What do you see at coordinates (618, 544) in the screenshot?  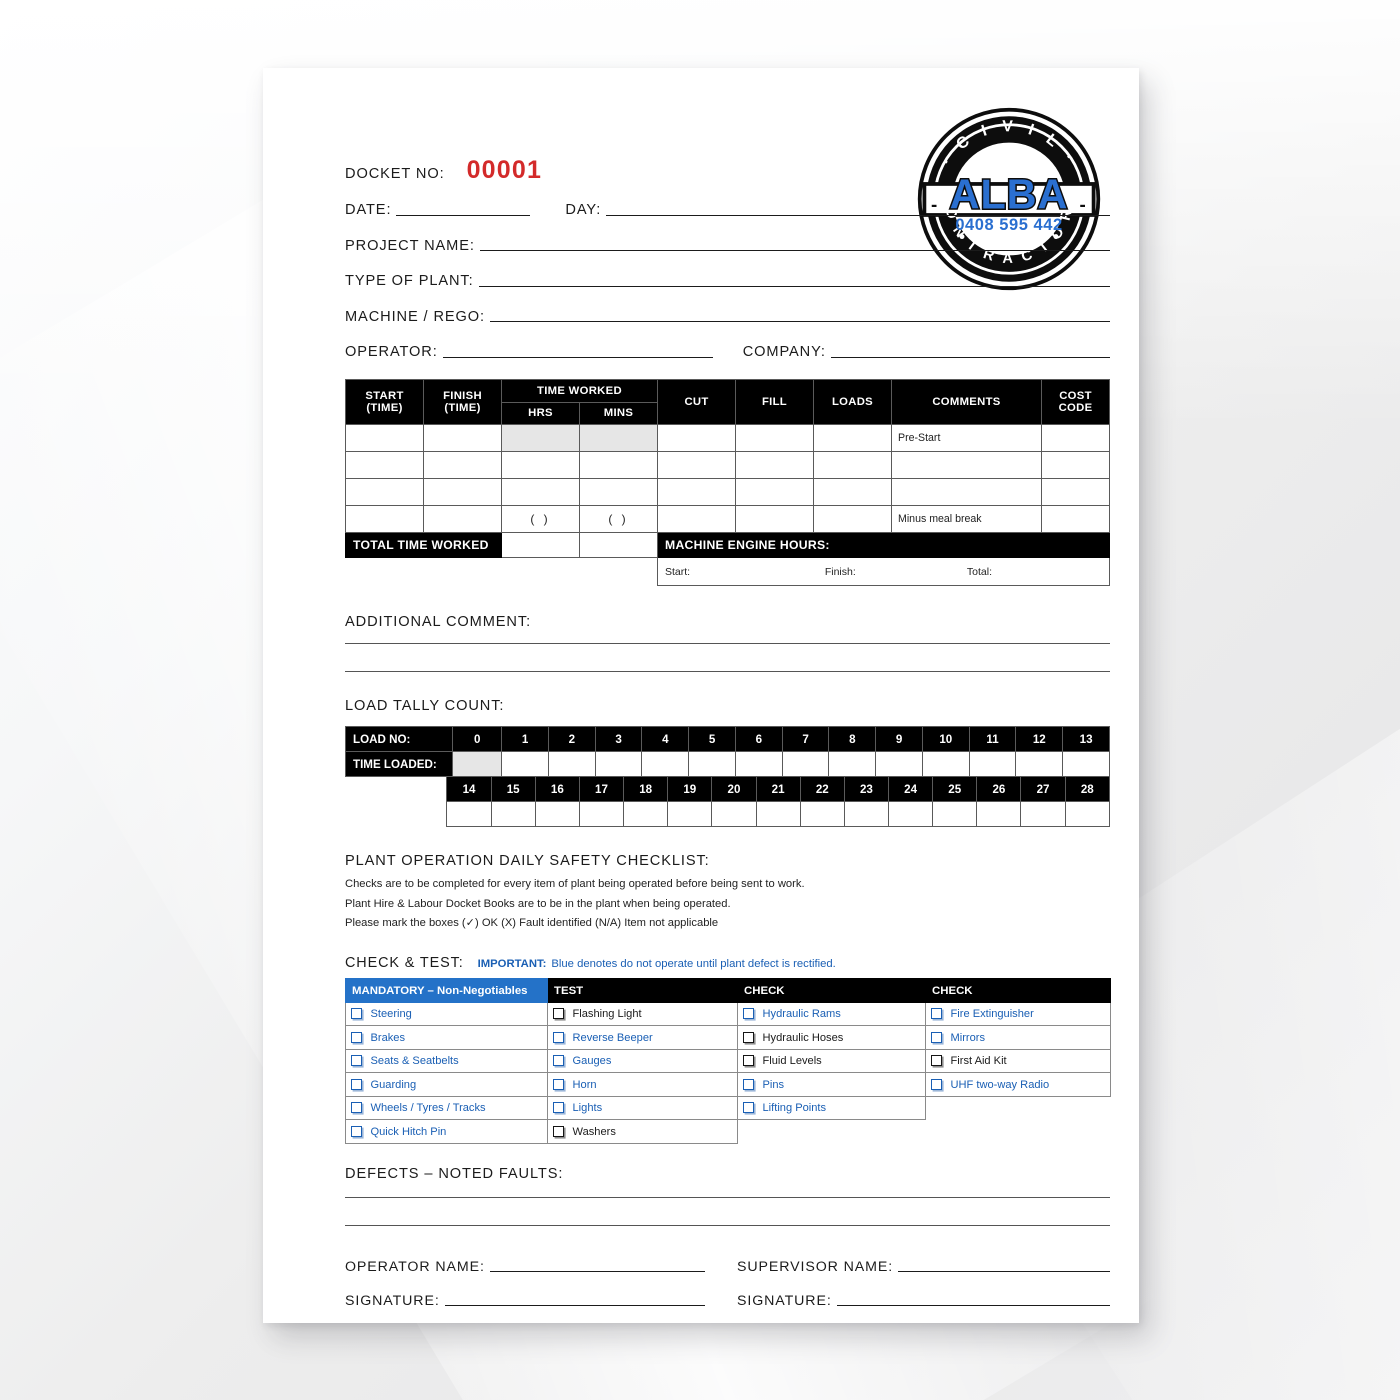 I see `cell-total-mins` at bounding box center [618, 544].